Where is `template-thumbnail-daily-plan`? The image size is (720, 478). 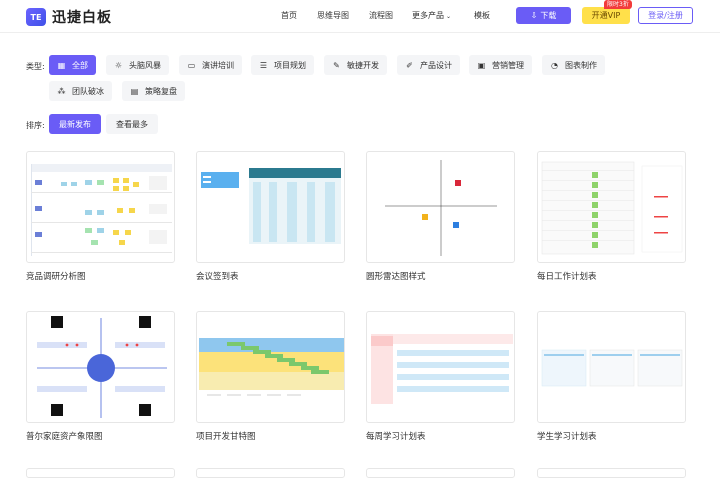
template-thumbnail-daily-plan is located at coordinates (611, 207).